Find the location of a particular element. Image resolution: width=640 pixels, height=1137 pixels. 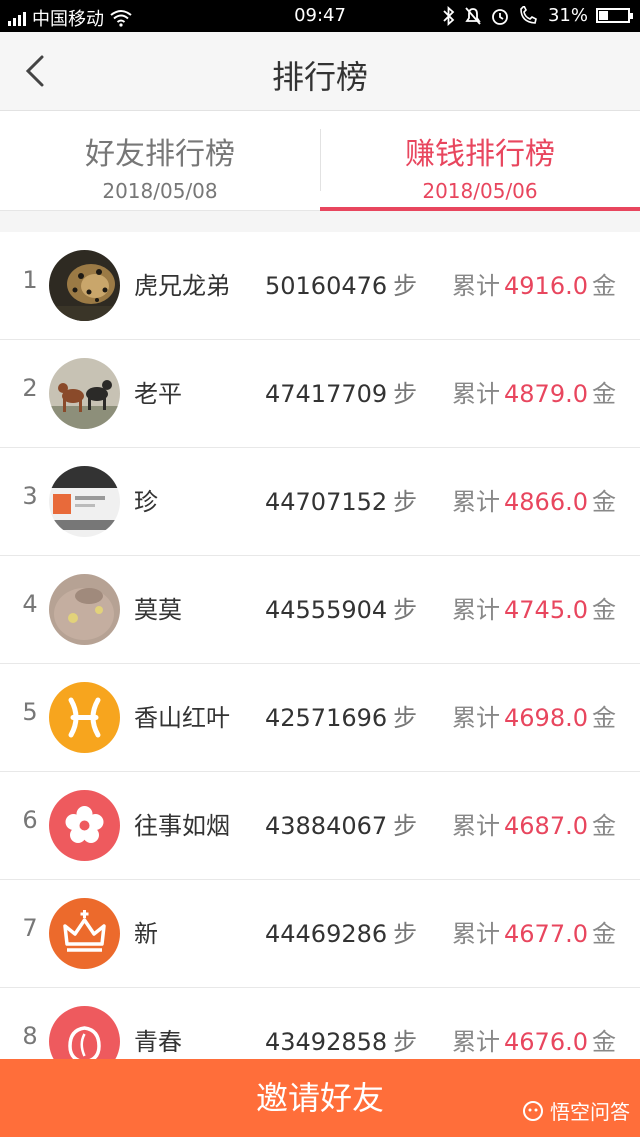

earnings: 累计 4677.0 金 is located at coordinates (534, 931).